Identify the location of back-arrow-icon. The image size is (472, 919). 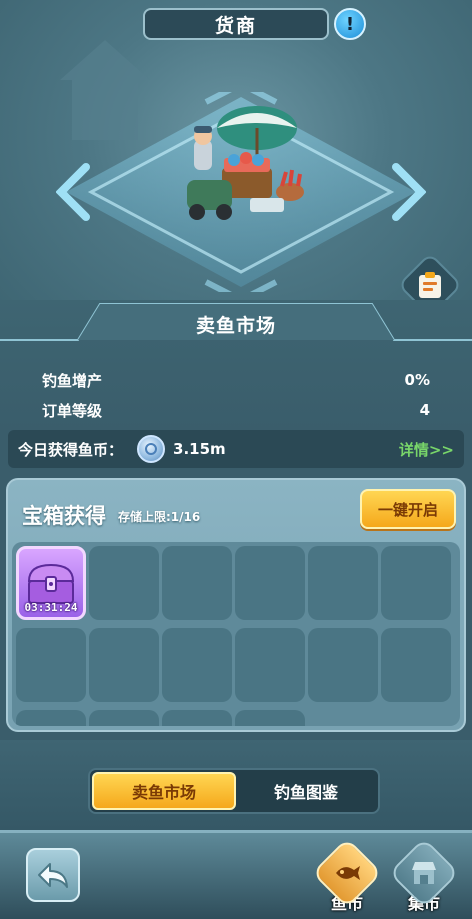
(53, 875).